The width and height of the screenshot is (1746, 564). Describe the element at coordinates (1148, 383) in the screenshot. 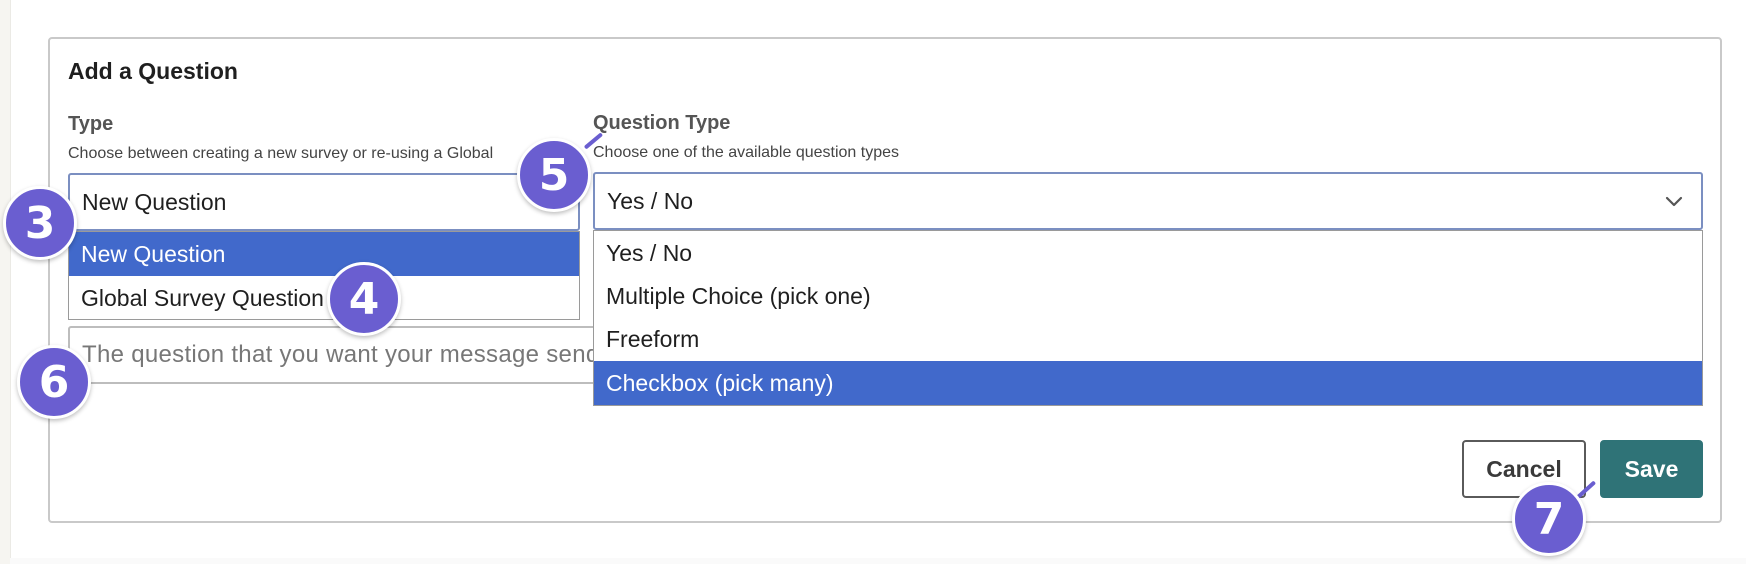

I see `question-type-option-checkbox: Checkbox (pick many)` at that location.